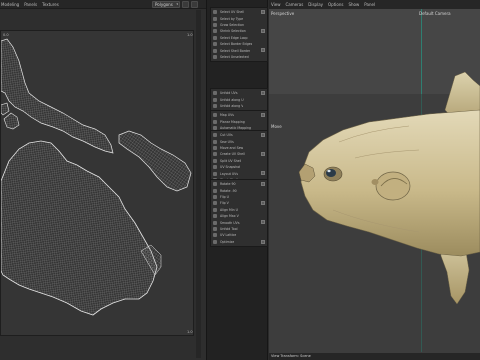 The image size is (480, 360). What do you see at coordinates (276, 4) in the screenshot?
I see `menu-view: View` at bounding box center [276, 4].